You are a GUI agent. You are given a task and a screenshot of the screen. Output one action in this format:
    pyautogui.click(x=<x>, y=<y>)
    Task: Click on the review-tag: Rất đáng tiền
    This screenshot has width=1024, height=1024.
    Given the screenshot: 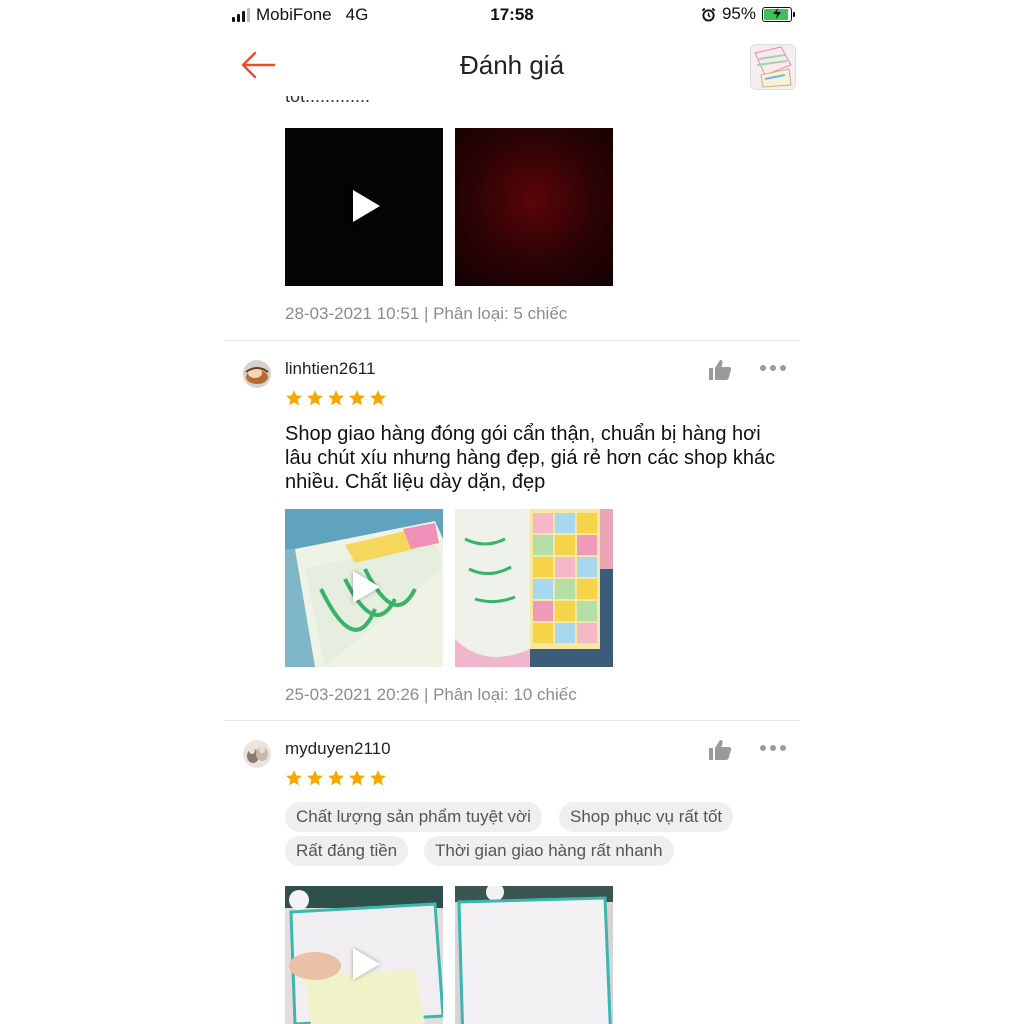 What is the action you would take?
    pyautogui.click(x=347, y=851)
    